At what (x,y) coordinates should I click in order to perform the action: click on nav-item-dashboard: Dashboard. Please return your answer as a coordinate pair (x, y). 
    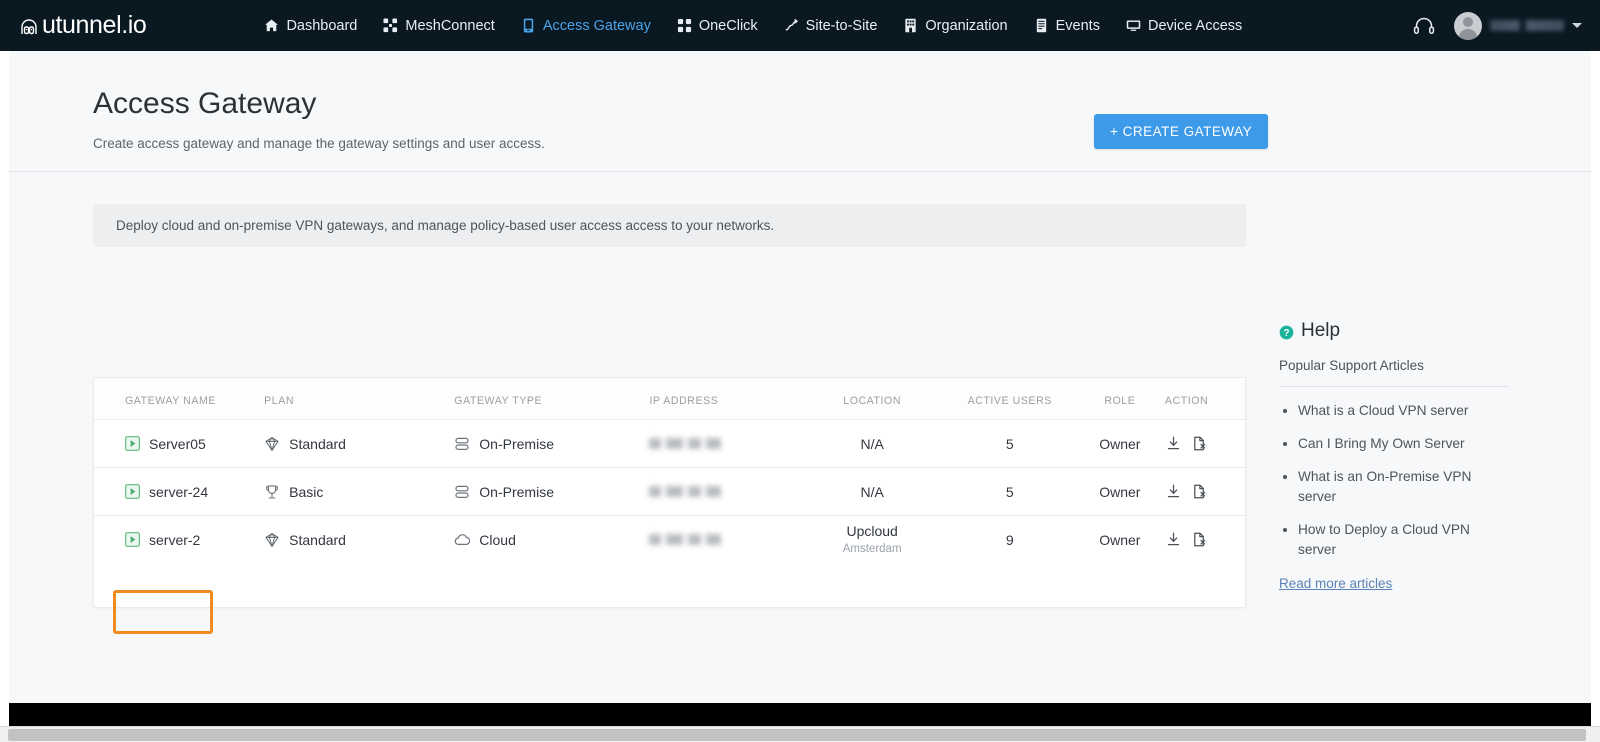
    Looking at the image, I should click on (310, 26).